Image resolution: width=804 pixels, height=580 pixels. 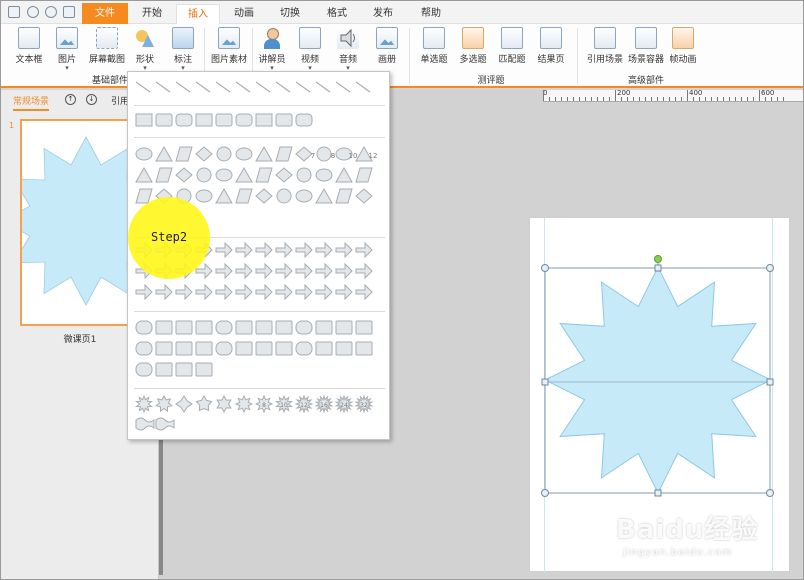 I want to click on result-page-button: 结果页, so click(x=551, y=46).